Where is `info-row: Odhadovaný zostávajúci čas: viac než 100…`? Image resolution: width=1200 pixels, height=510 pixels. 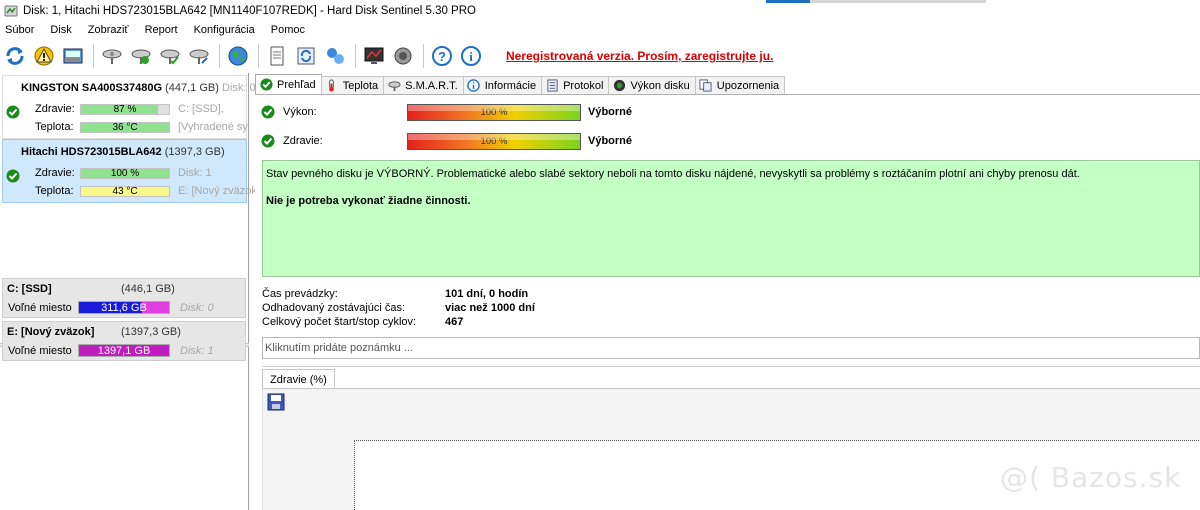
info-row: Odhadovaný zostávajúci čas: viac než 100… is located at coordinates (398, 308).